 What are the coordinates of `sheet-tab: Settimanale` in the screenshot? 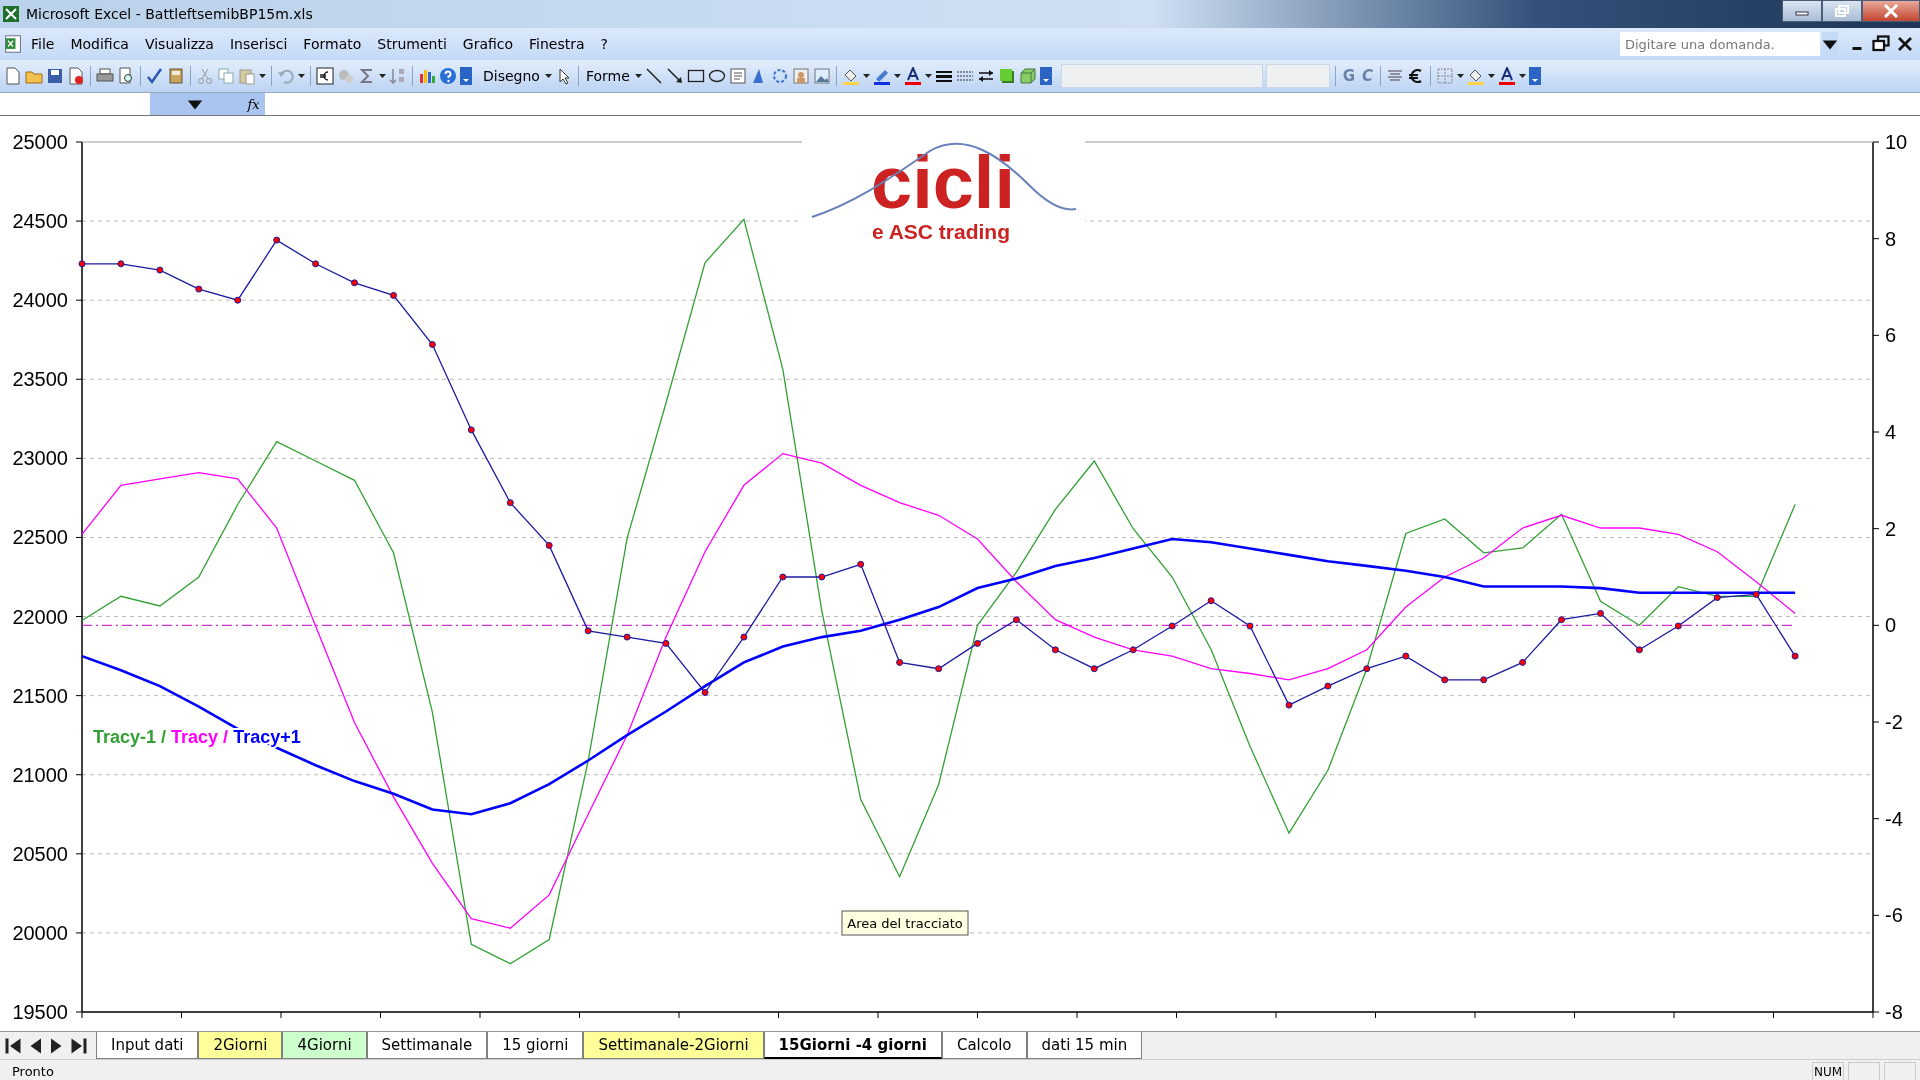 It's located at (427, 1045).